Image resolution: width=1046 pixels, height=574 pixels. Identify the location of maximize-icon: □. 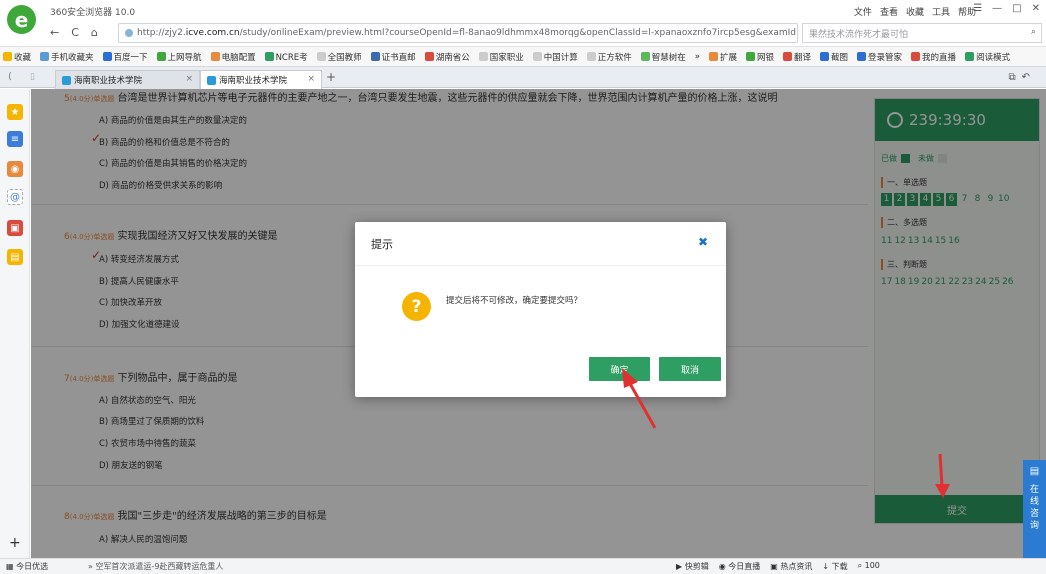
(1016, 8).